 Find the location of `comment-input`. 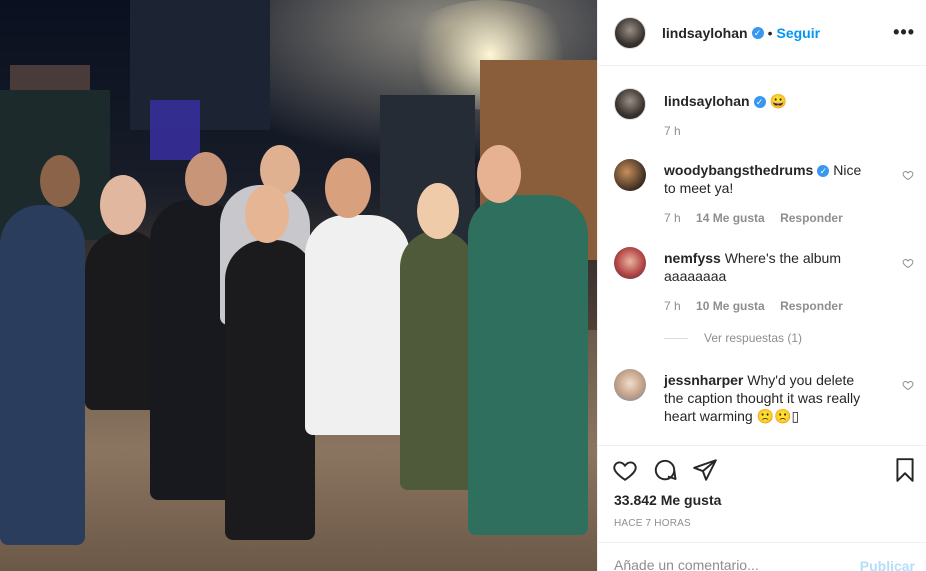

comment-input is located at coordinates (729, 564).